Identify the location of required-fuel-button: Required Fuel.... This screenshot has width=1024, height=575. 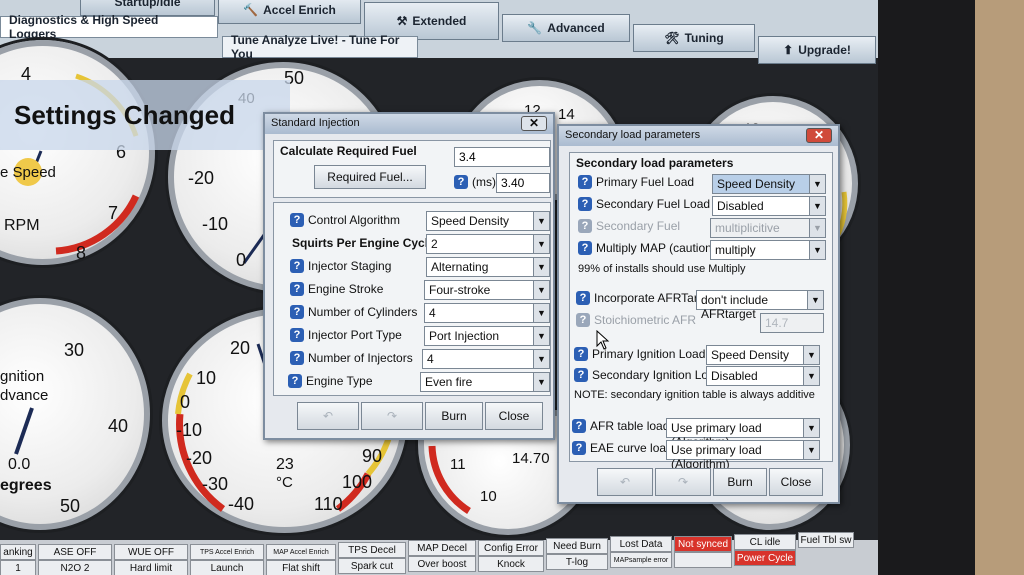
(370, 177).